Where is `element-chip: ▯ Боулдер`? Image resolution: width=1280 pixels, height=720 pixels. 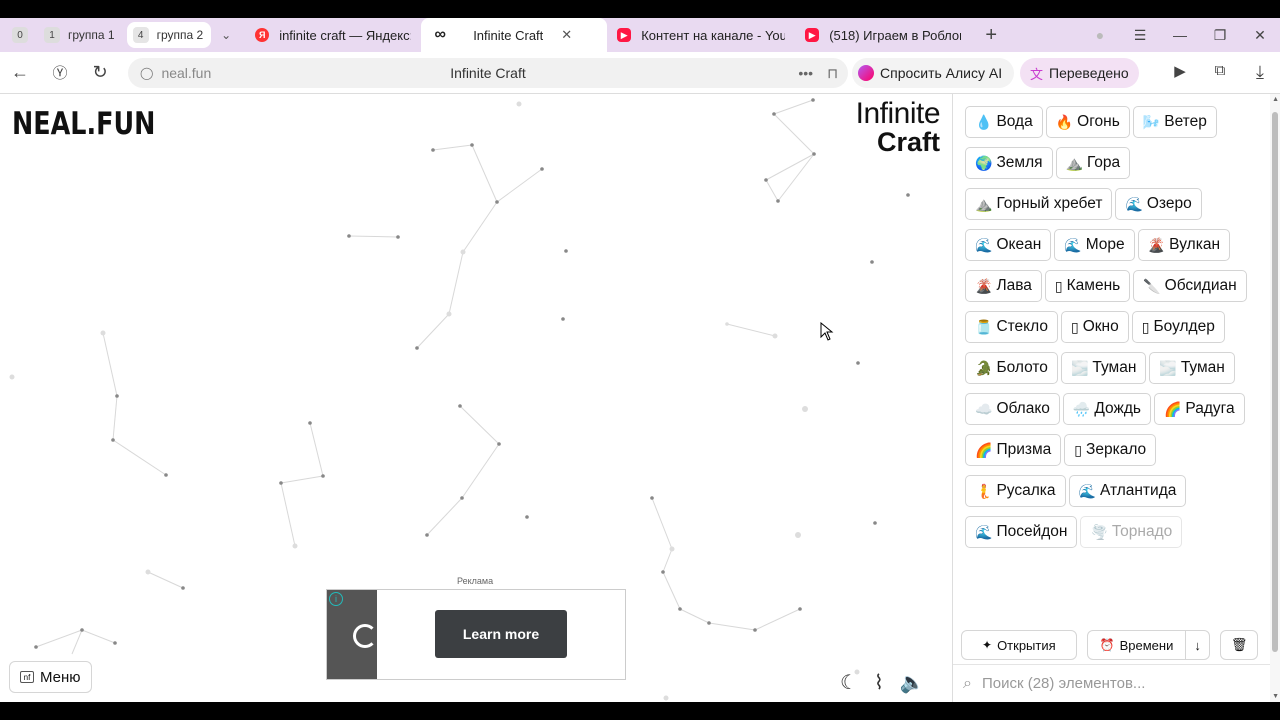 element-chip: ▯ Боулдер is located at coordinates (1178, 327).